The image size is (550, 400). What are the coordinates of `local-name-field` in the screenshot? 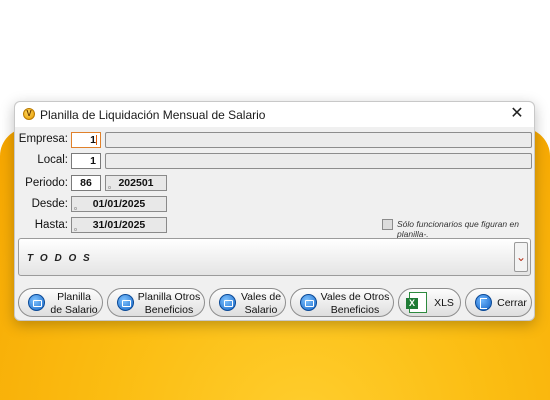 It's located at (318, 161).